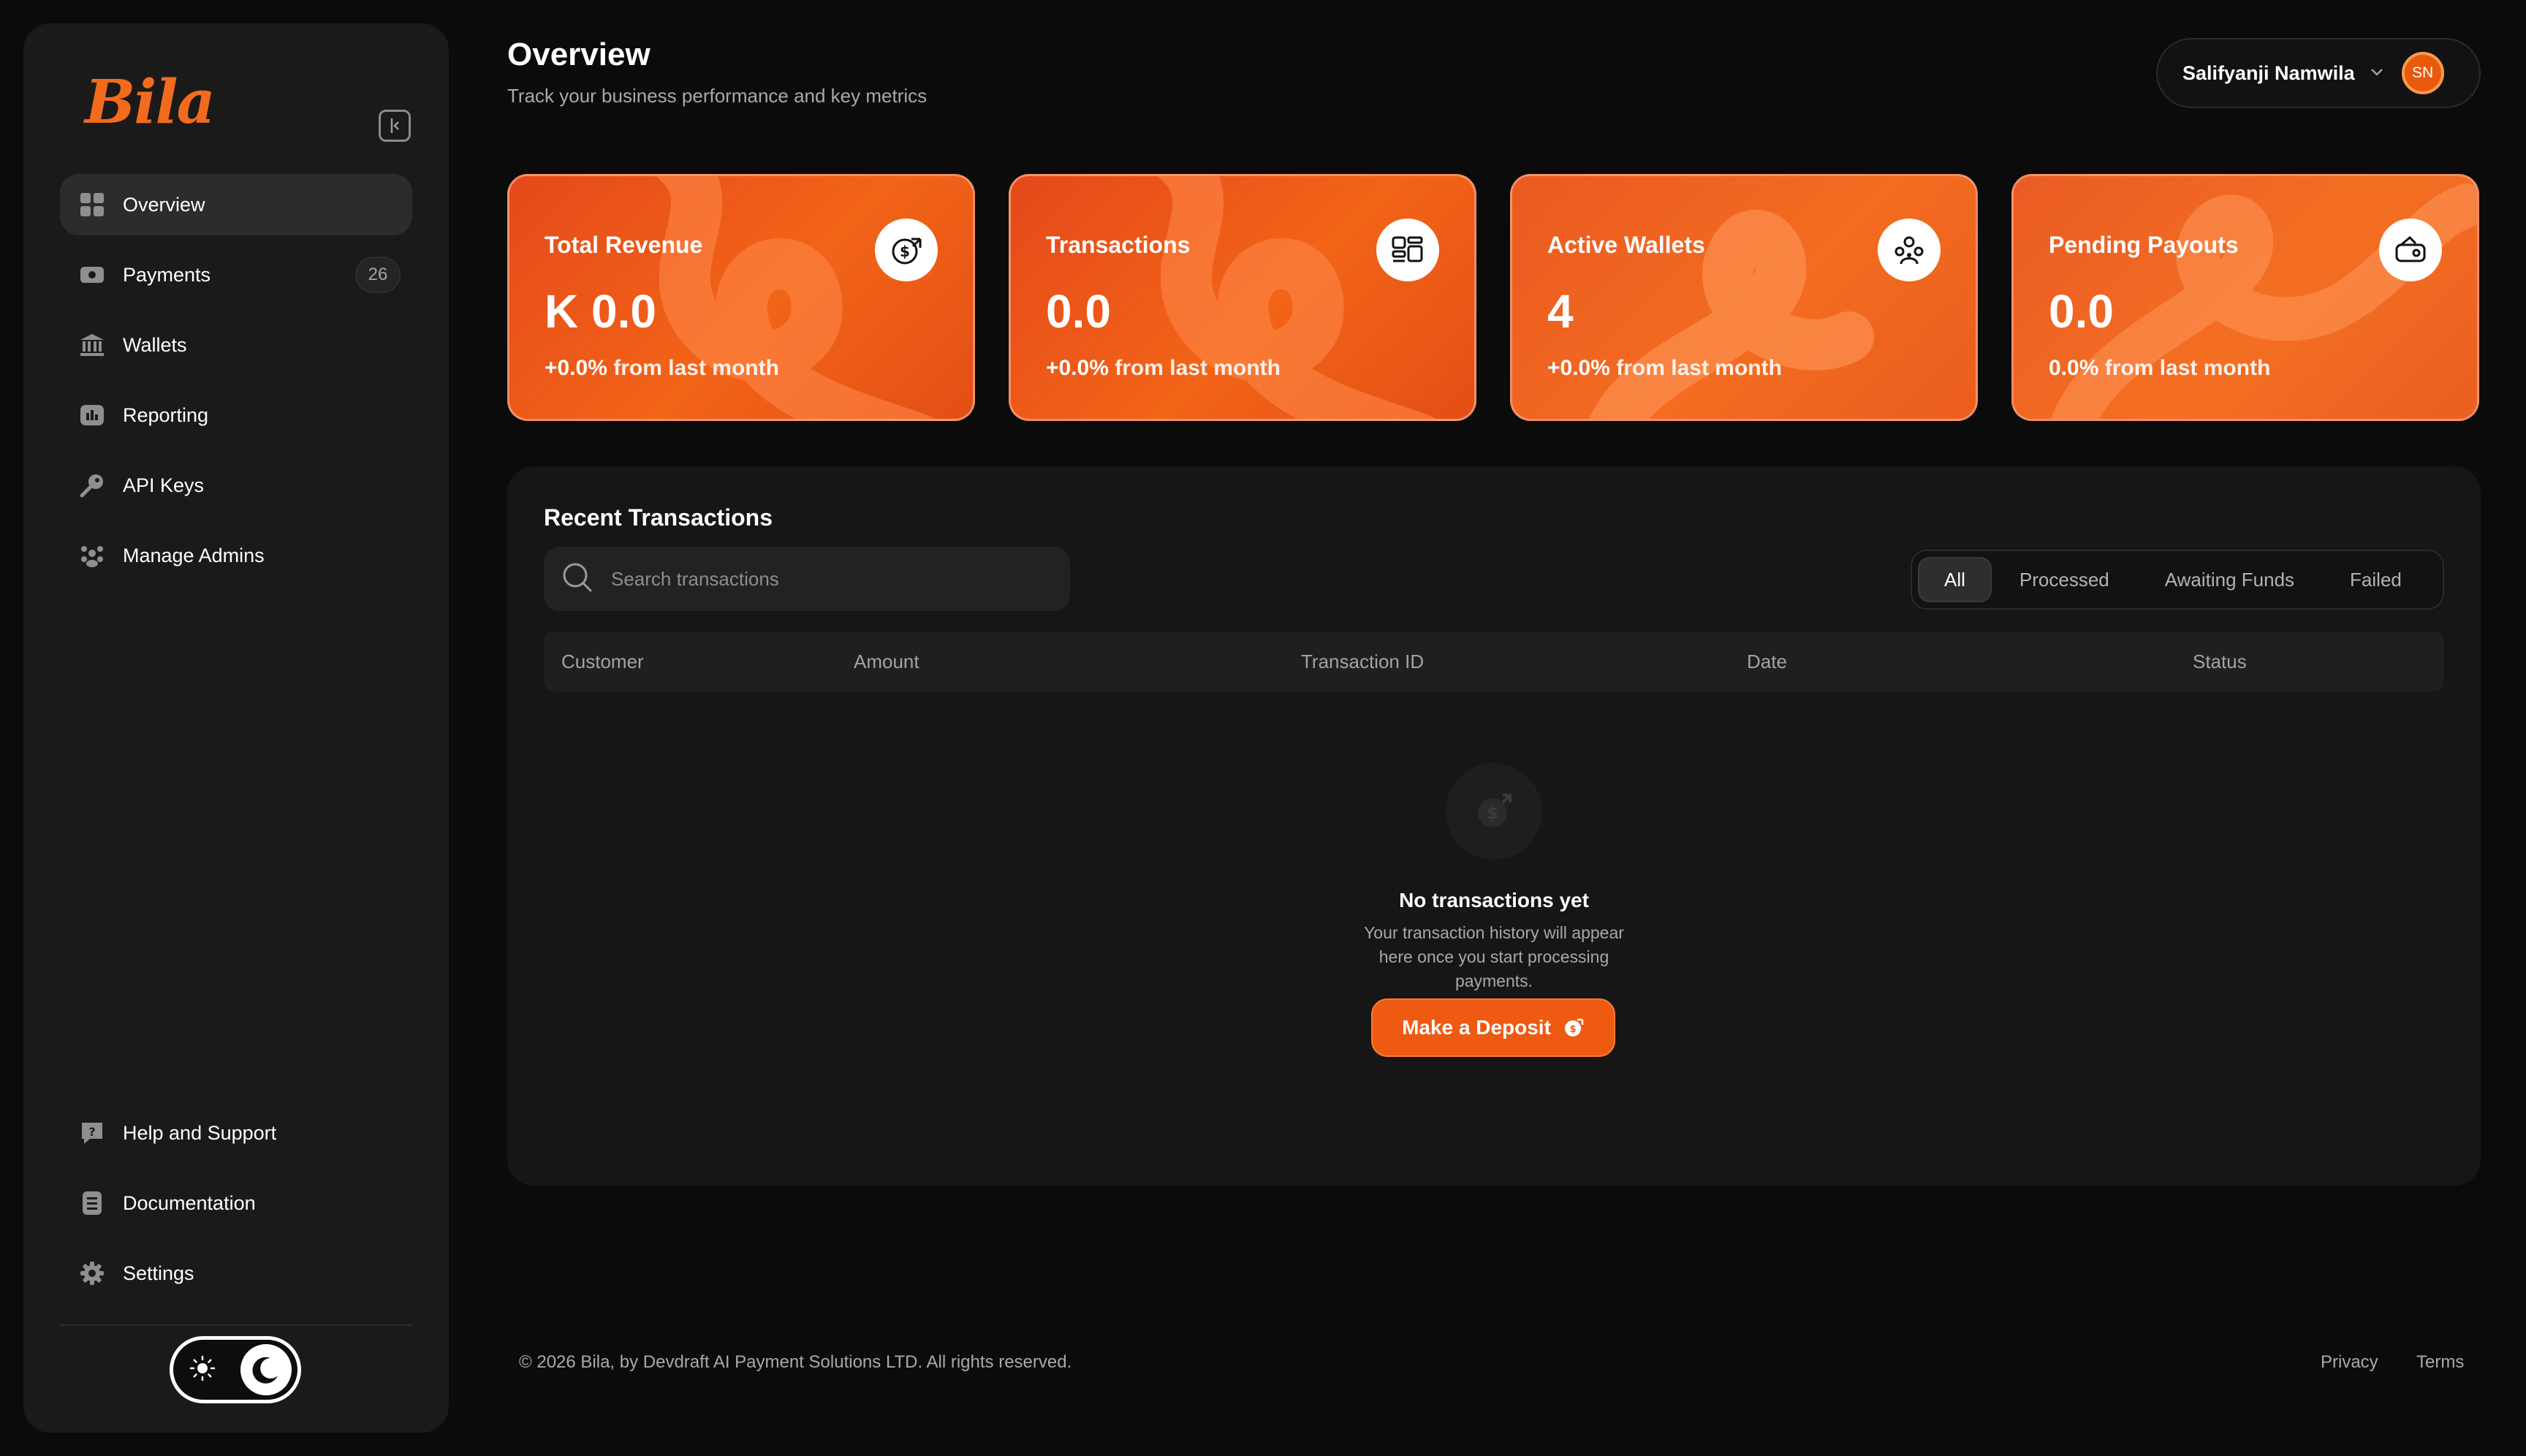 The image size is (2526, 1456). What do you see at coordinates (2377, 73) in the screenshot?
I see `chevron-down-icon` at bounding box center [2377, 73].